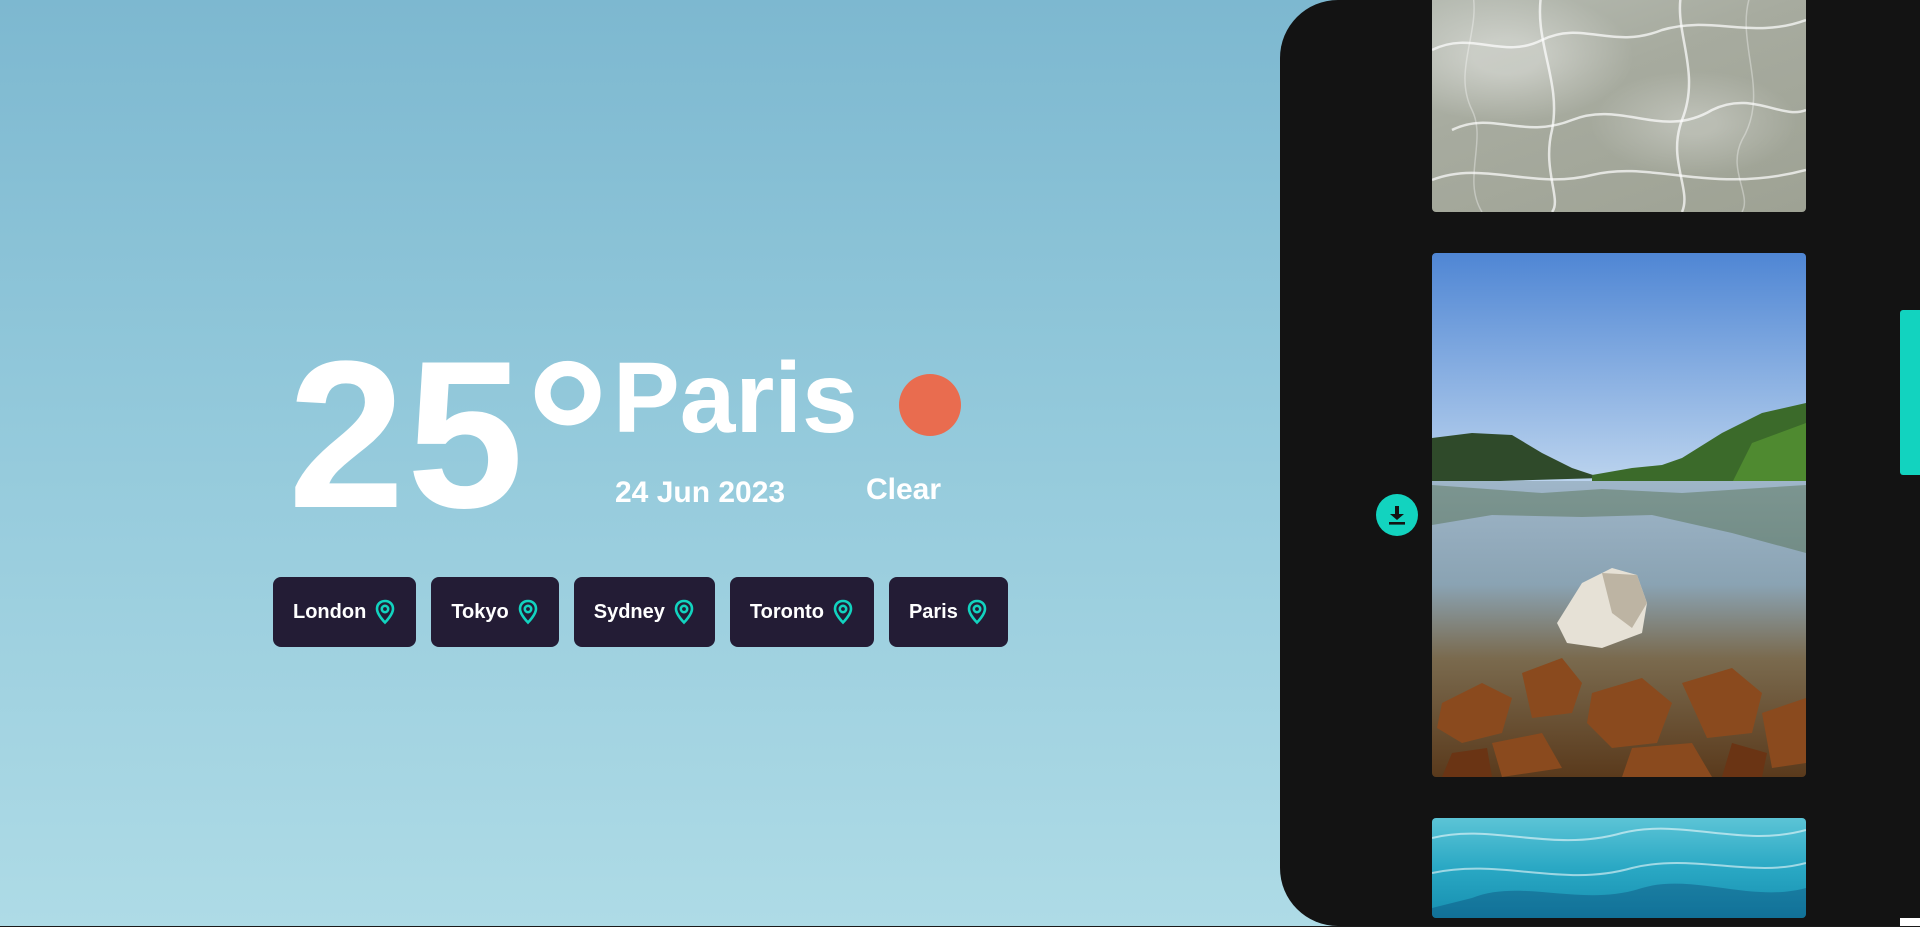 This screenshot has width=1920, height=927. I want to click on location-chip-toronto: Toronto, so click(801, 612).